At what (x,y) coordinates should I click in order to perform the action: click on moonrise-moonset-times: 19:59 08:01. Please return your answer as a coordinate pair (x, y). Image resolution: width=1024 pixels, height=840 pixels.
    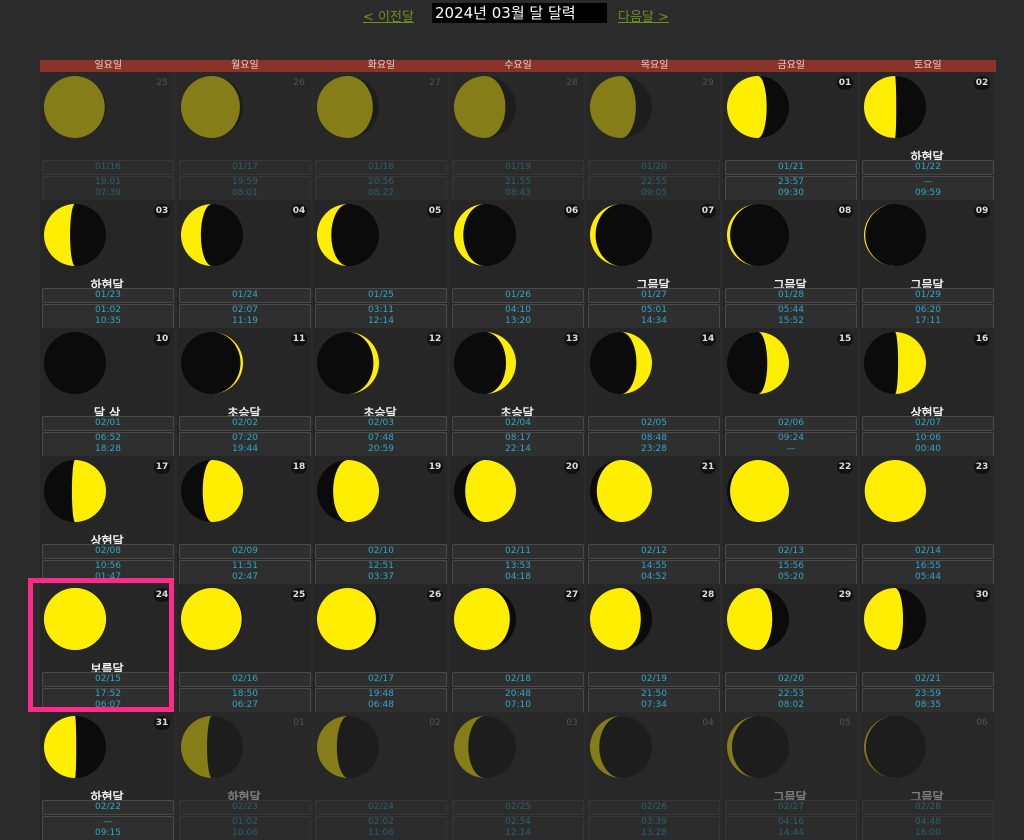
    Looking at the image, I should click on (245, 188).